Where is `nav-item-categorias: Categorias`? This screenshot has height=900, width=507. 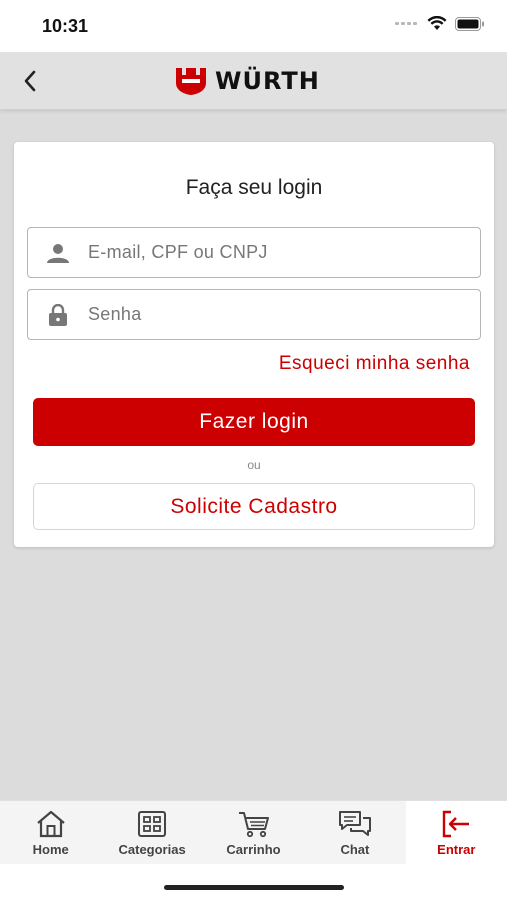
nav-item-categorias: Categorias is located at coordinates (151, 832).